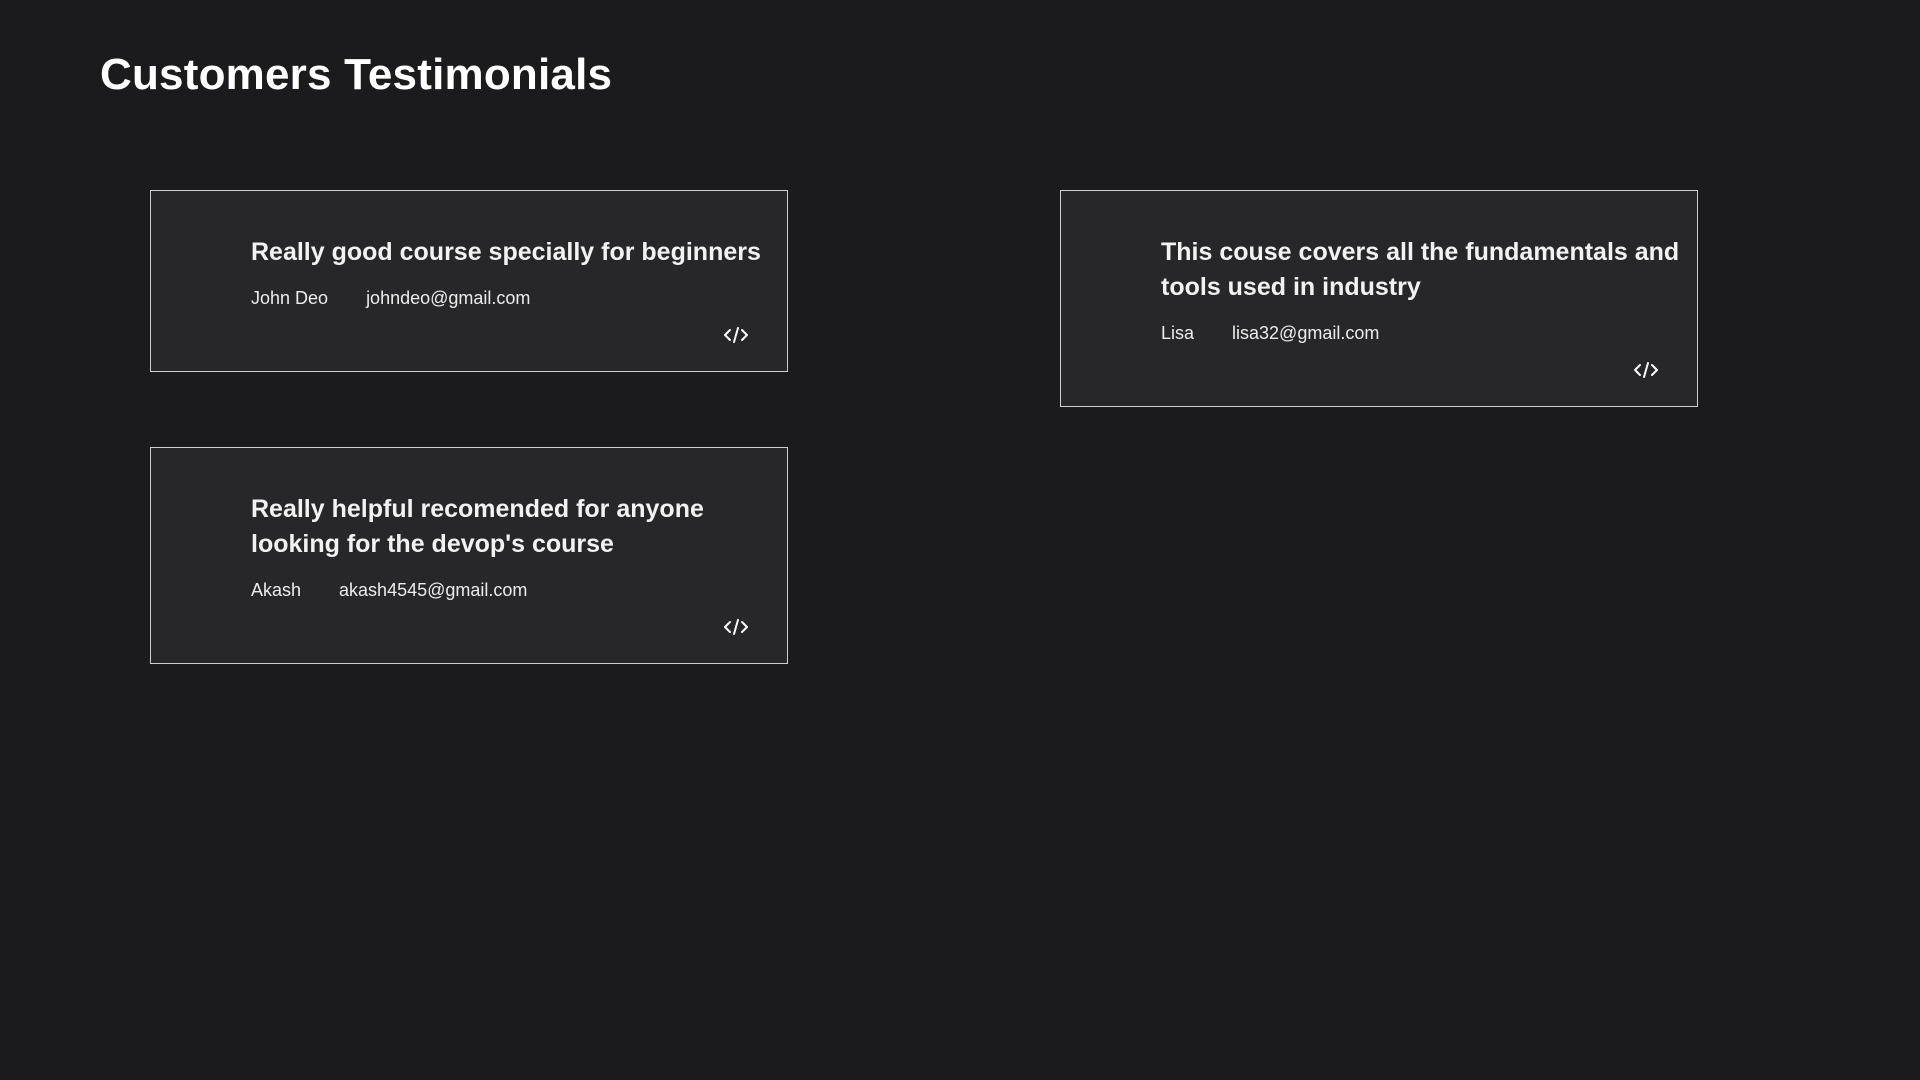 Image resolution: width=1920 pixels, height=1080 pixels. What do you see at coordinates (433, 590) in the screenshot?
I see `author-email: akash4545@gmail.com` at bounding box center [433, 590].